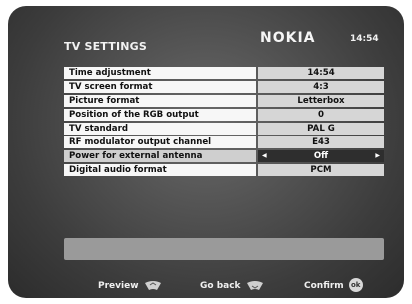  What do you see at coordinates (321, 114) in the screenshot?
I see `setting-value: 0` at bounding box center [321, 114].